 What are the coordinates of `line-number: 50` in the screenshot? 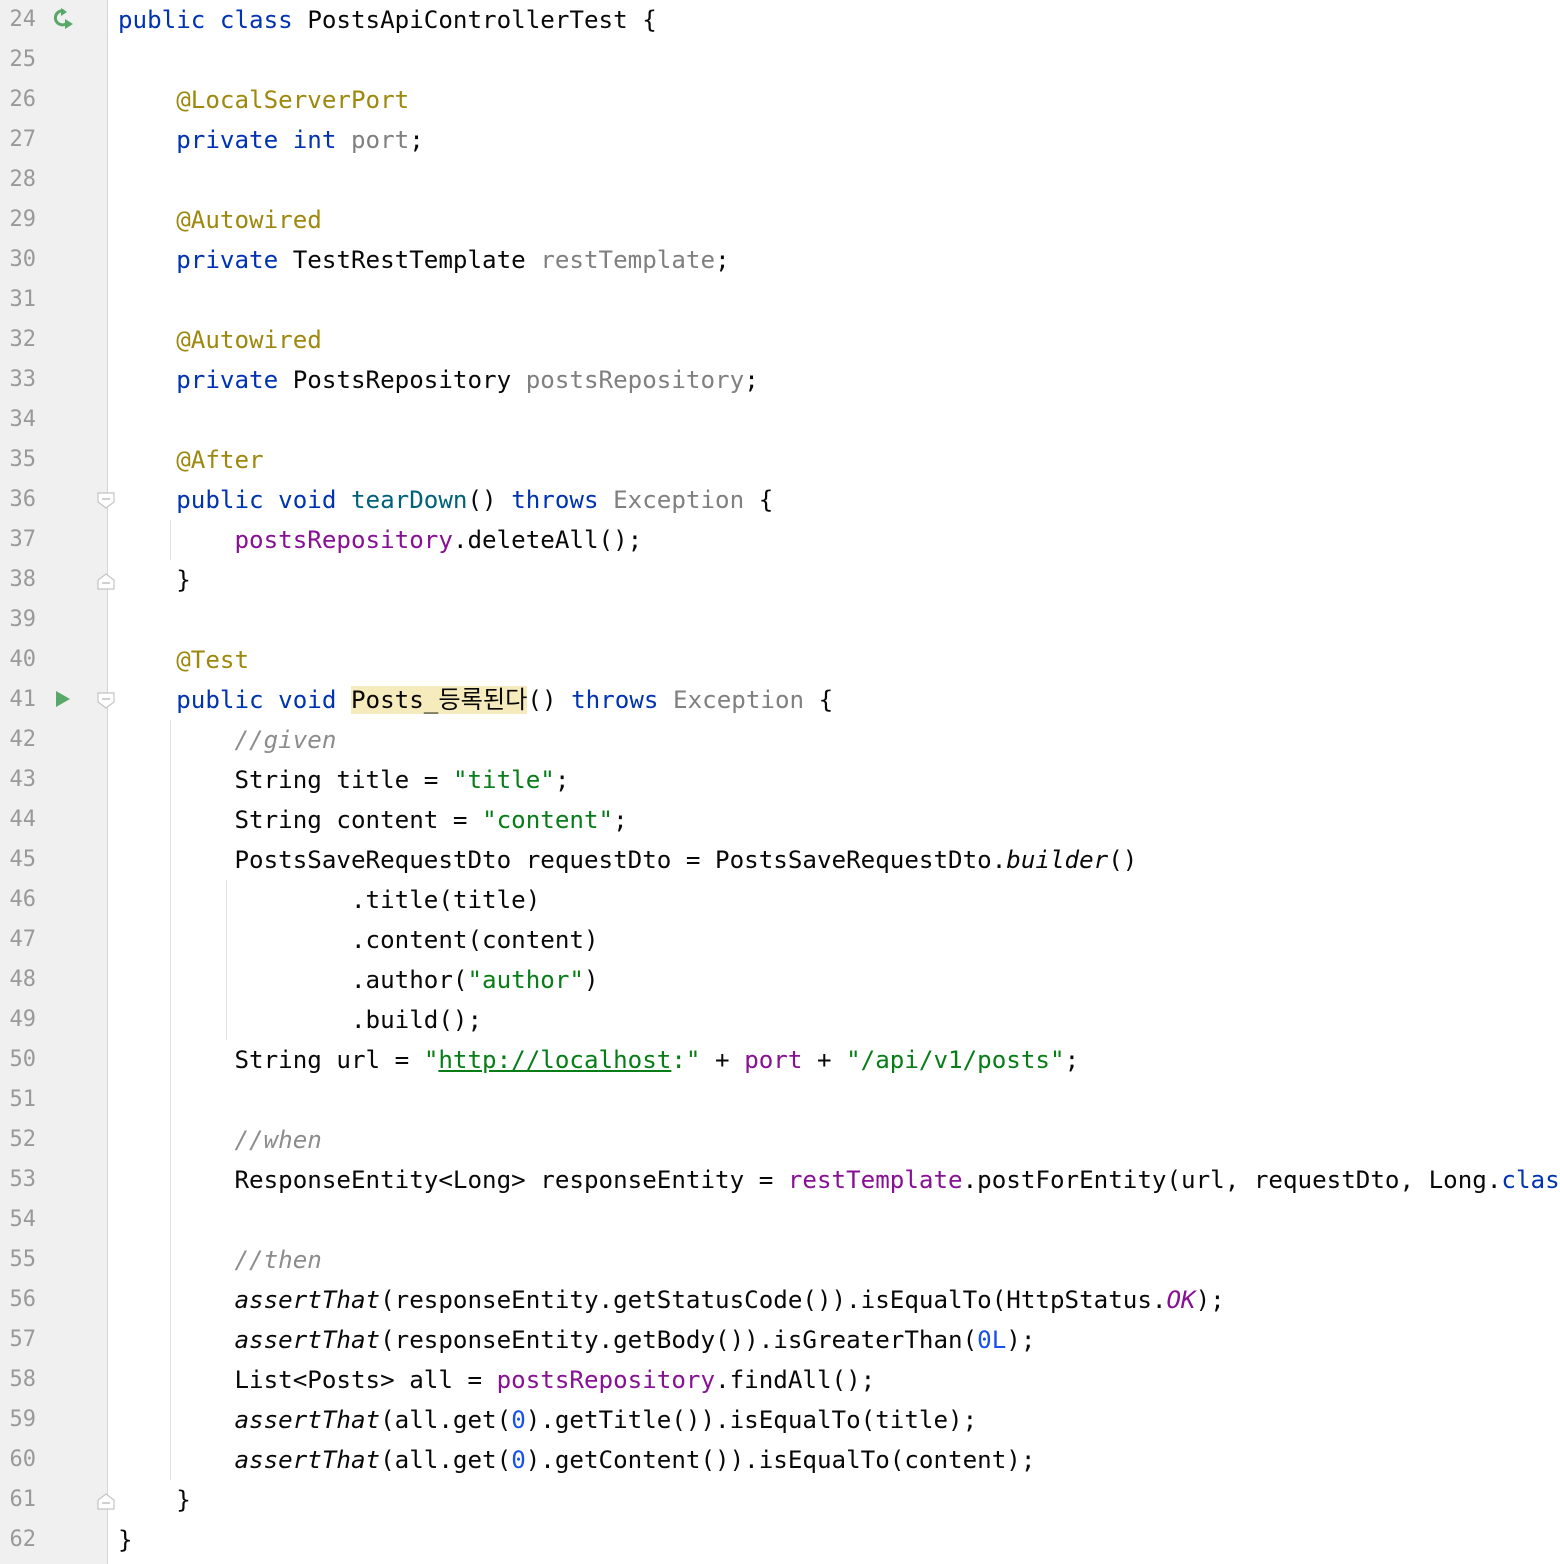 It's located at (18, 1060).